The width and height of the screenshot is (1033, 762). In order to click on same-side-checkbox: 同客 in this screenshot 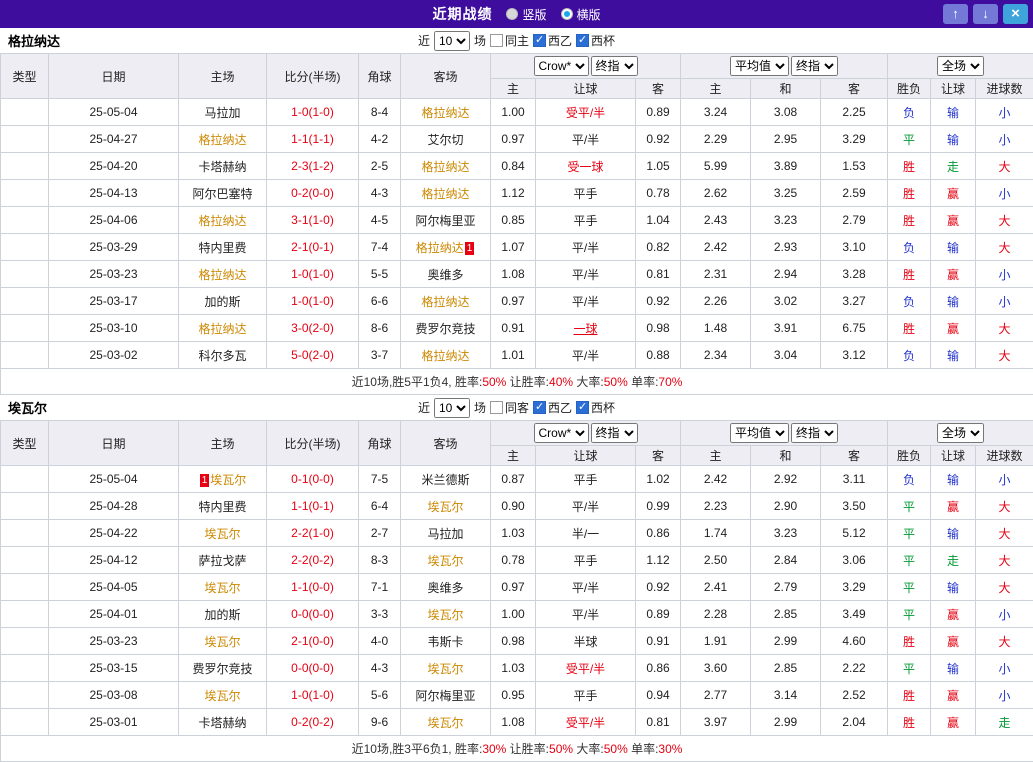, I will do `click(509, 407)`.